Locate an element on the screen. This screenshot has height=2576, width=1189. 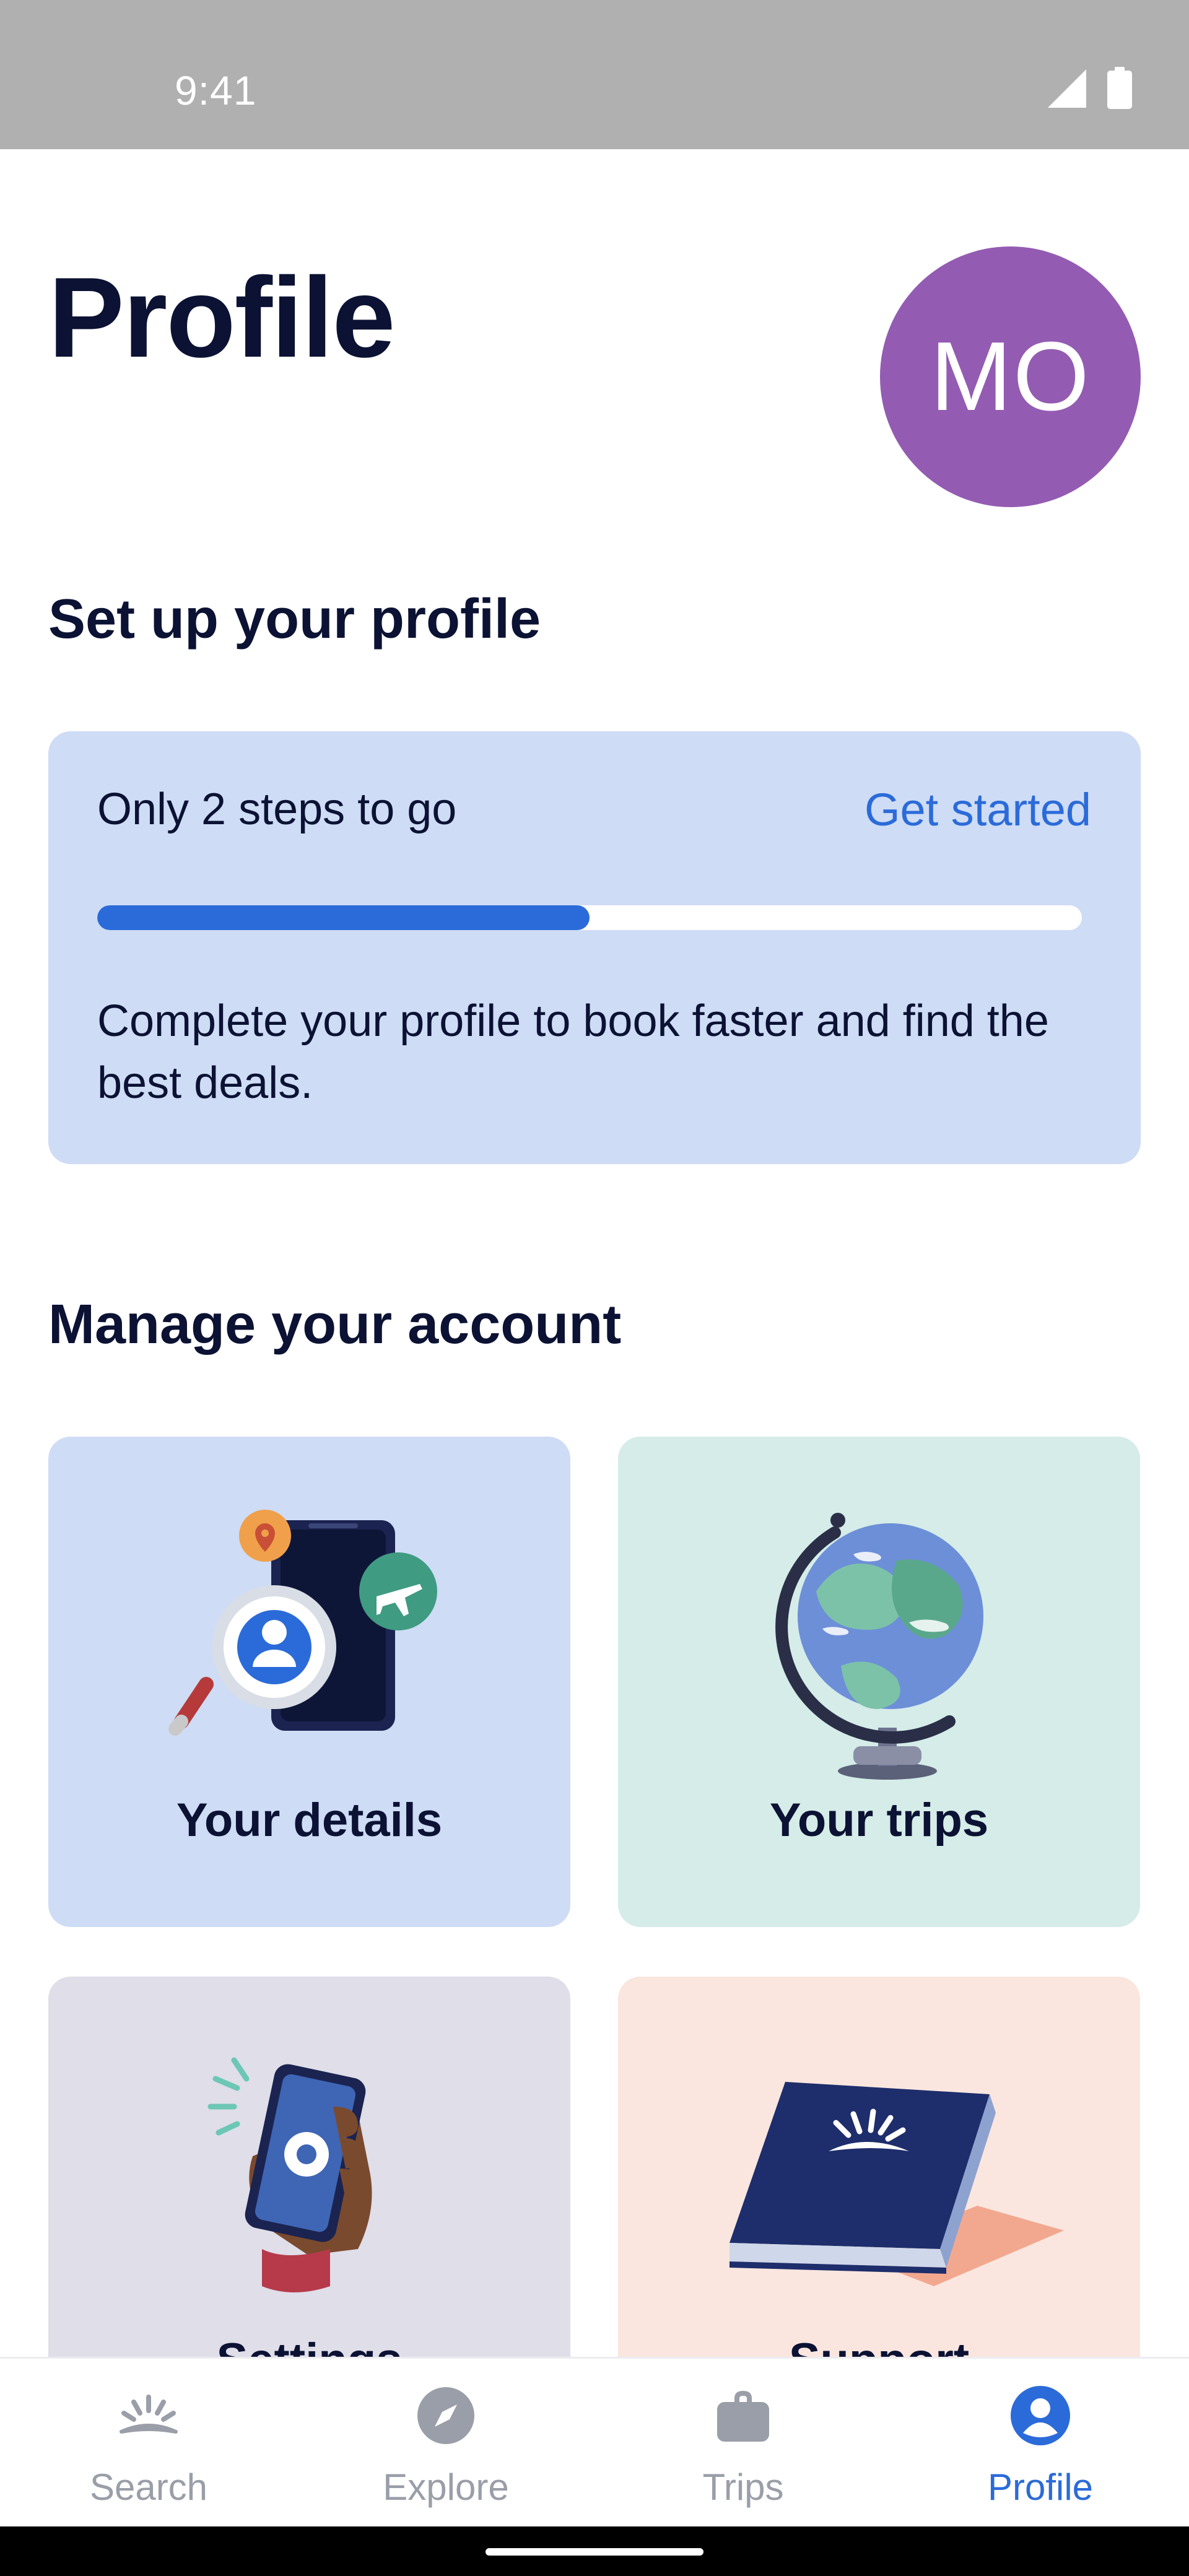
manage-heading: Manage your account is located at coordinates (335, 1325).